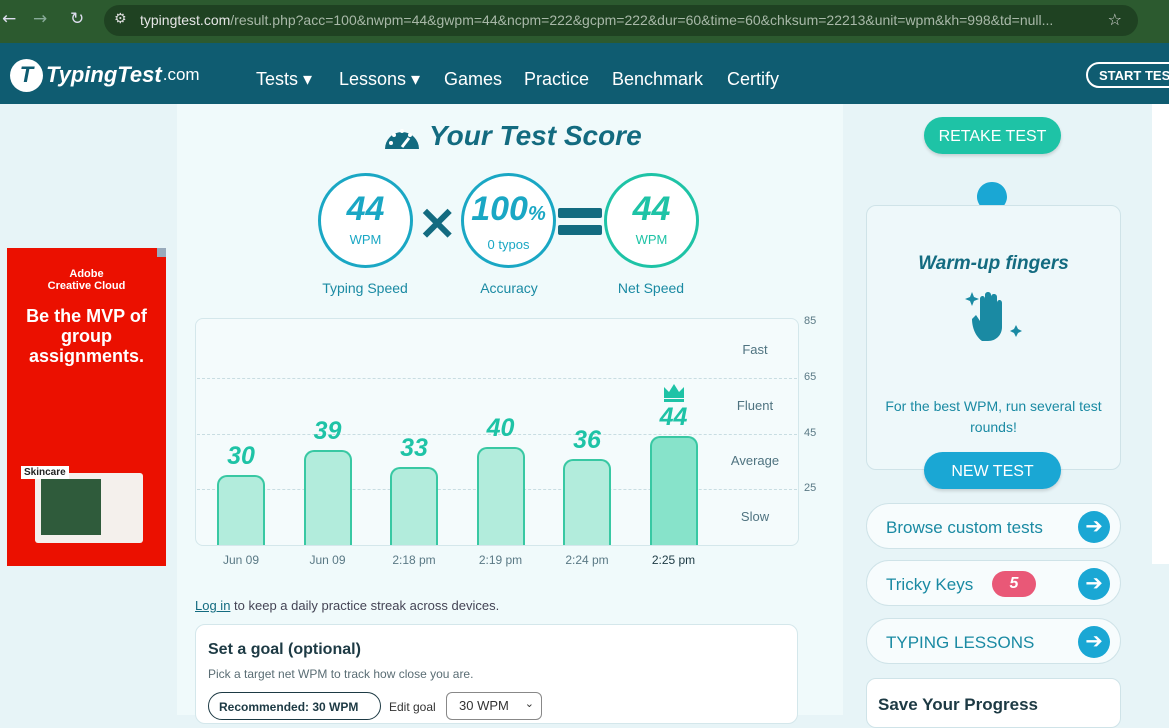 The height and width of the screenshot is (728, 1169). What do you see at coordinates (365, 288) in the screenshot?
I see `typing-speed-label: Typing Speed` at bounding box center [365, 288].